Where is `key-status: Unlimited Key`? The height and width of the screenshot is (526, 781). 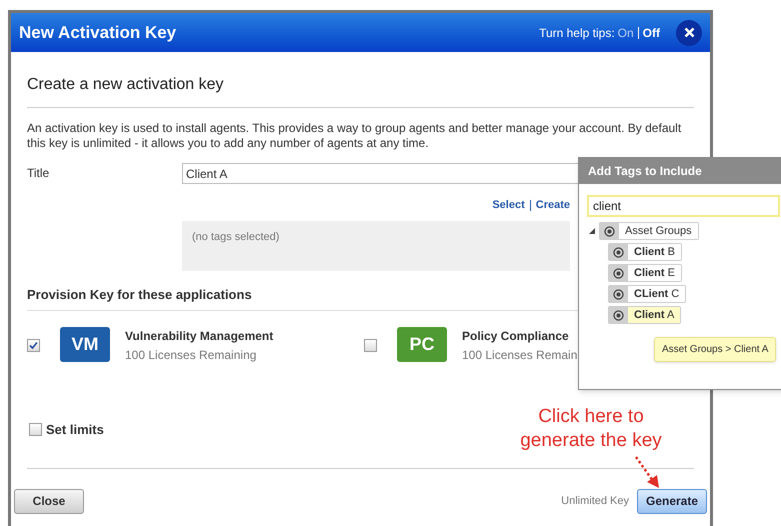
key-status: Unlimited Key is located at coordinates (595, 501).